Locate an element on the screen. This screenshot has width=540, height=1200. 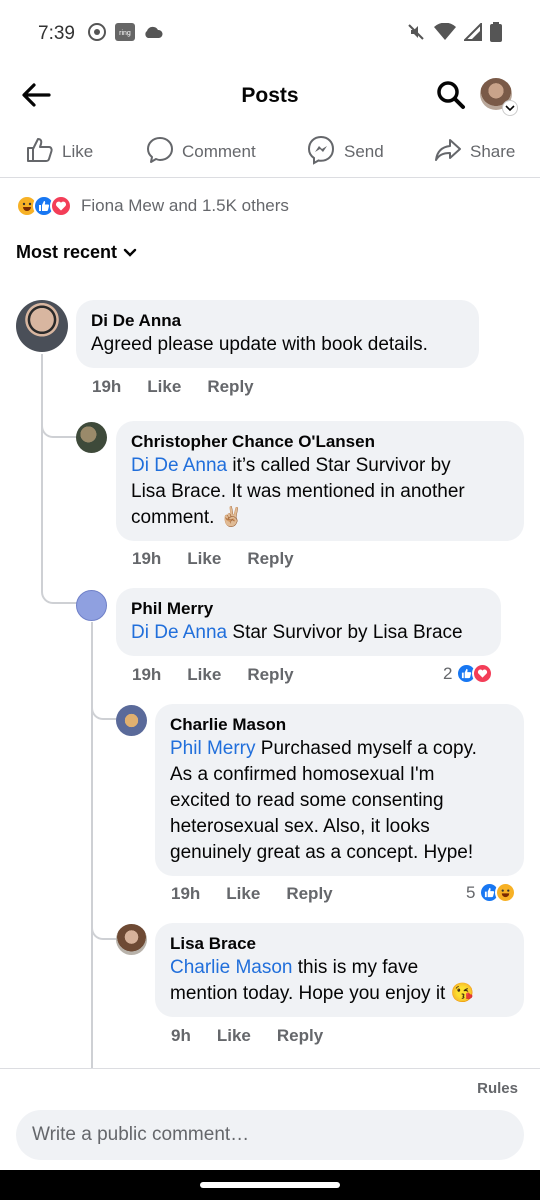
comment-text: comment. ✌🏼 is located at coordinates (187, 517).